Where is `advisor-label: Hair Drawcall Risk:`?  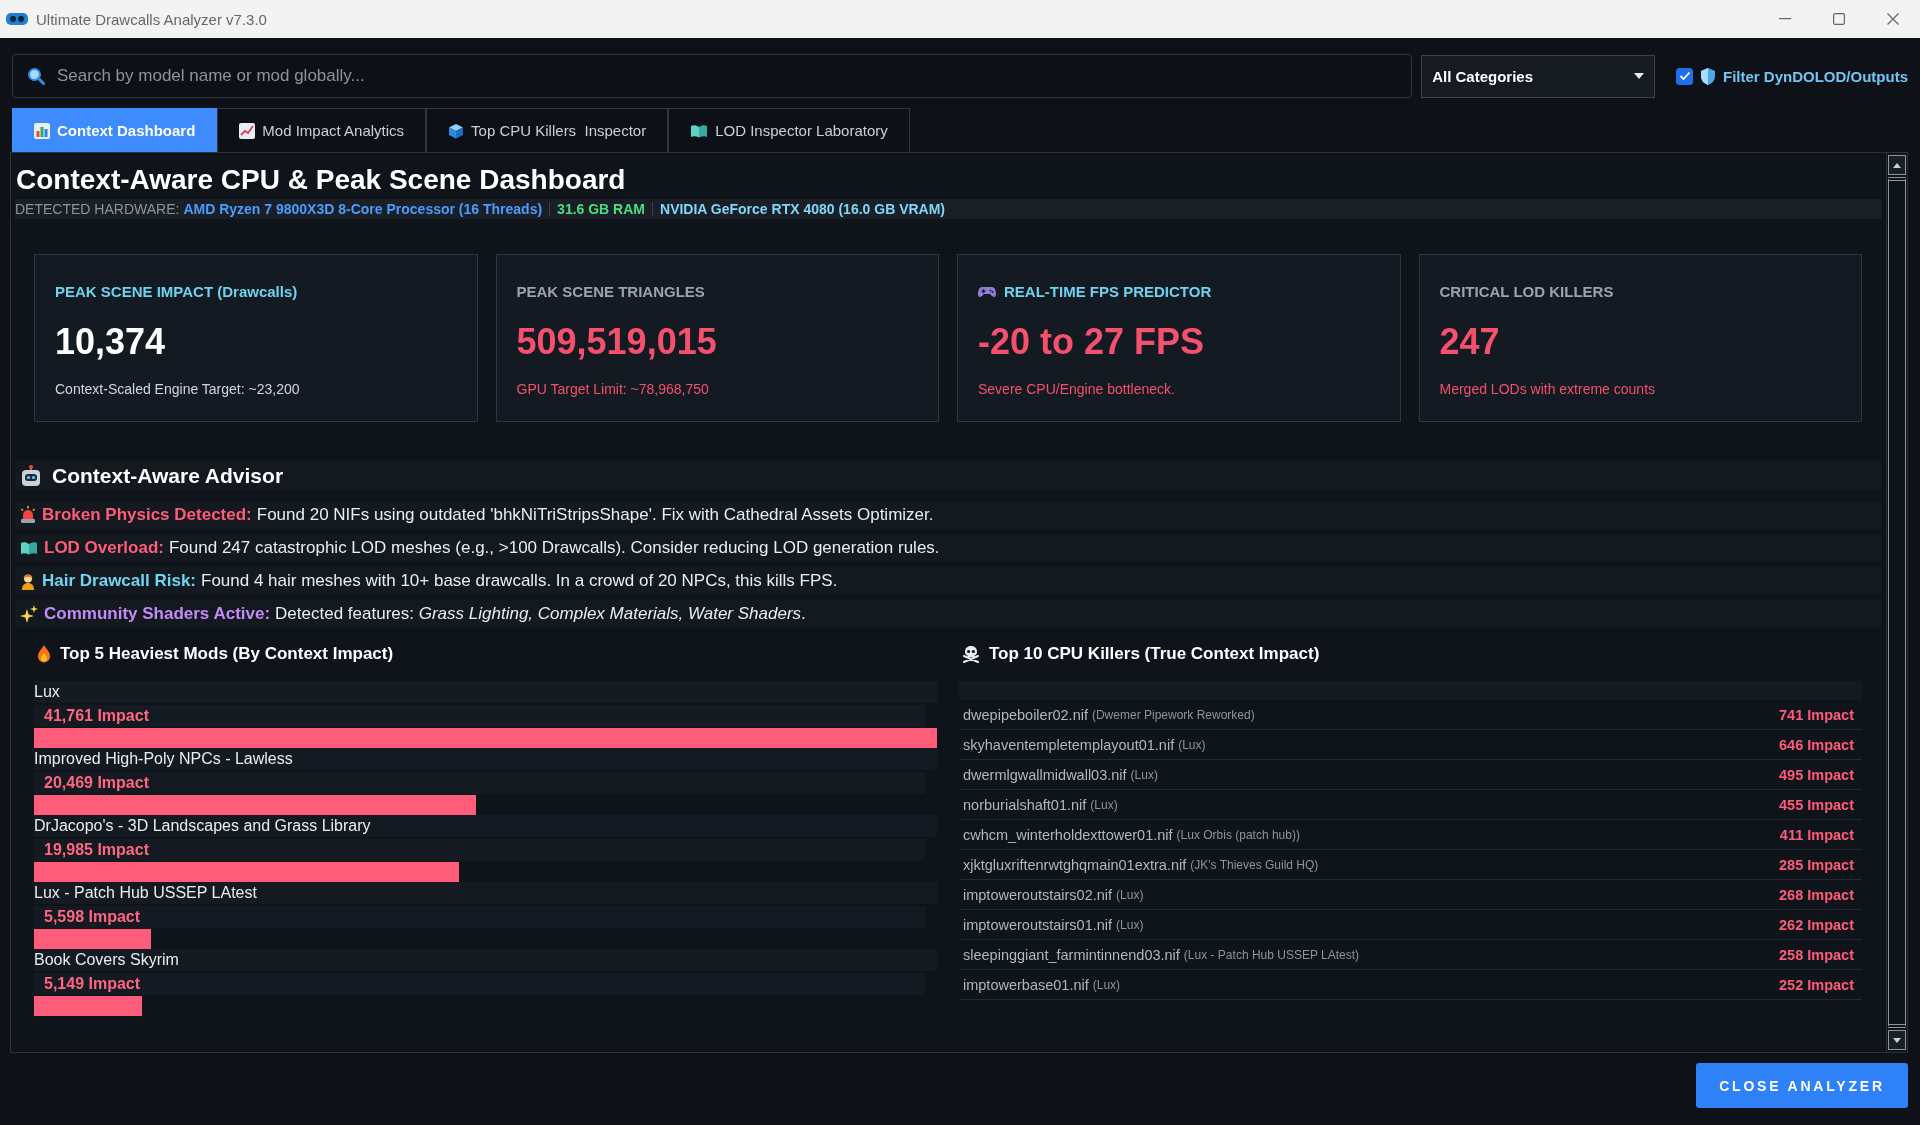
advisor-label: Hair Drawcall Risk: is located at coordinates (119, 581).